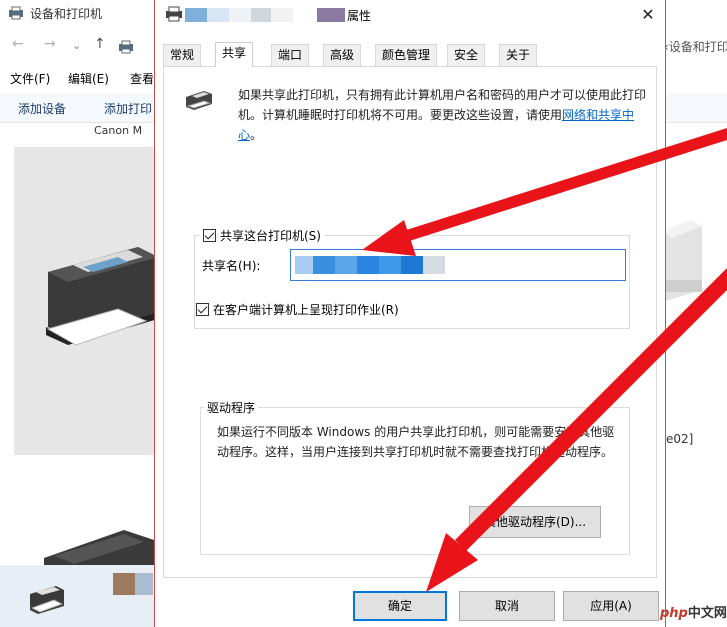  I want to click on share-printer-checkbox, so click(209, 235).